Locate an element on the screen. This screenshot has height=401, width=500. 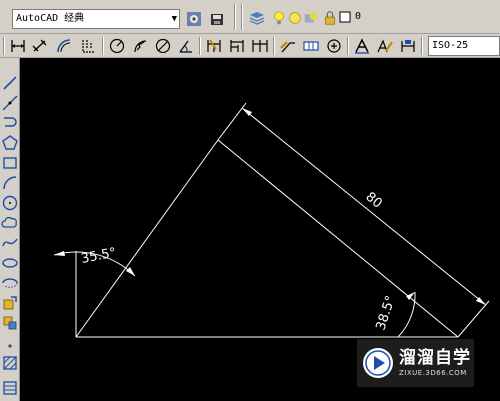
line-icon is located at coordinates (9, 82).